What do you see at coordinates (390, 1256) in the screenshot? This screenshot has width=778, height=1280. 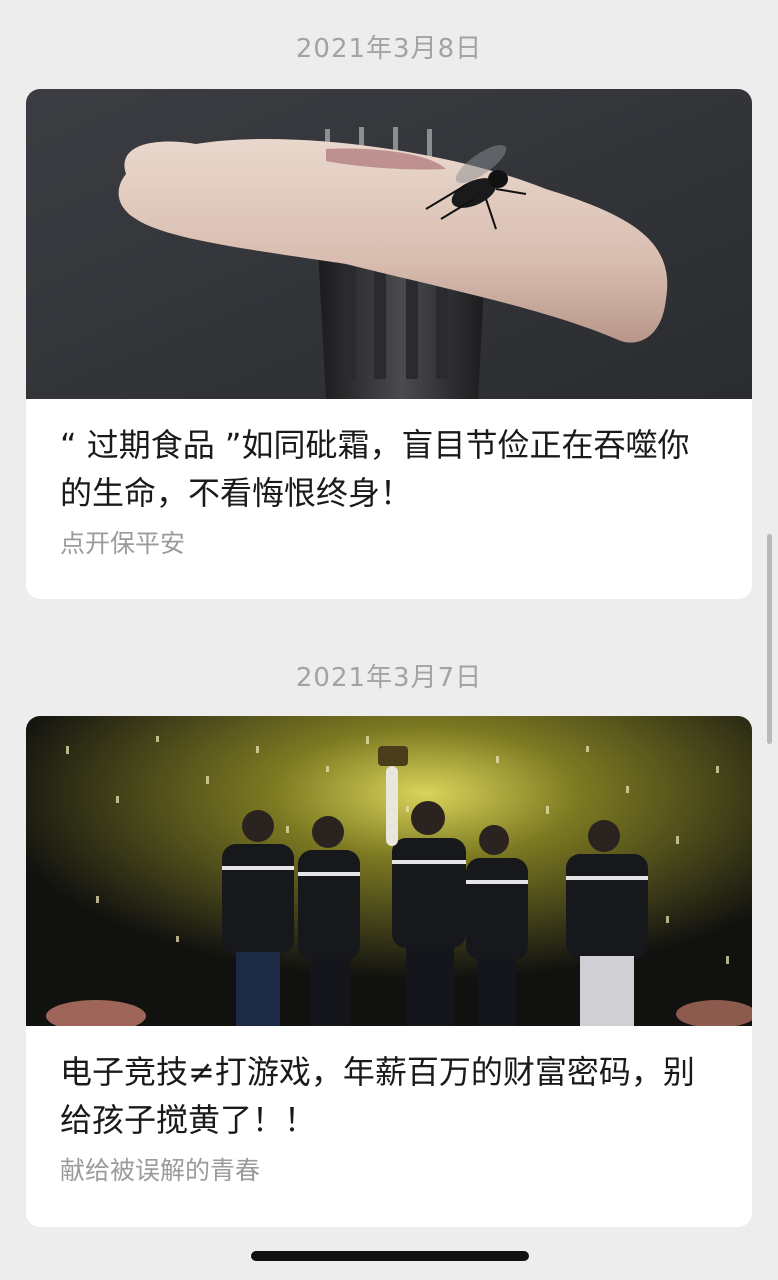 I see `home-indicator` at bounding box center [390, 1256].